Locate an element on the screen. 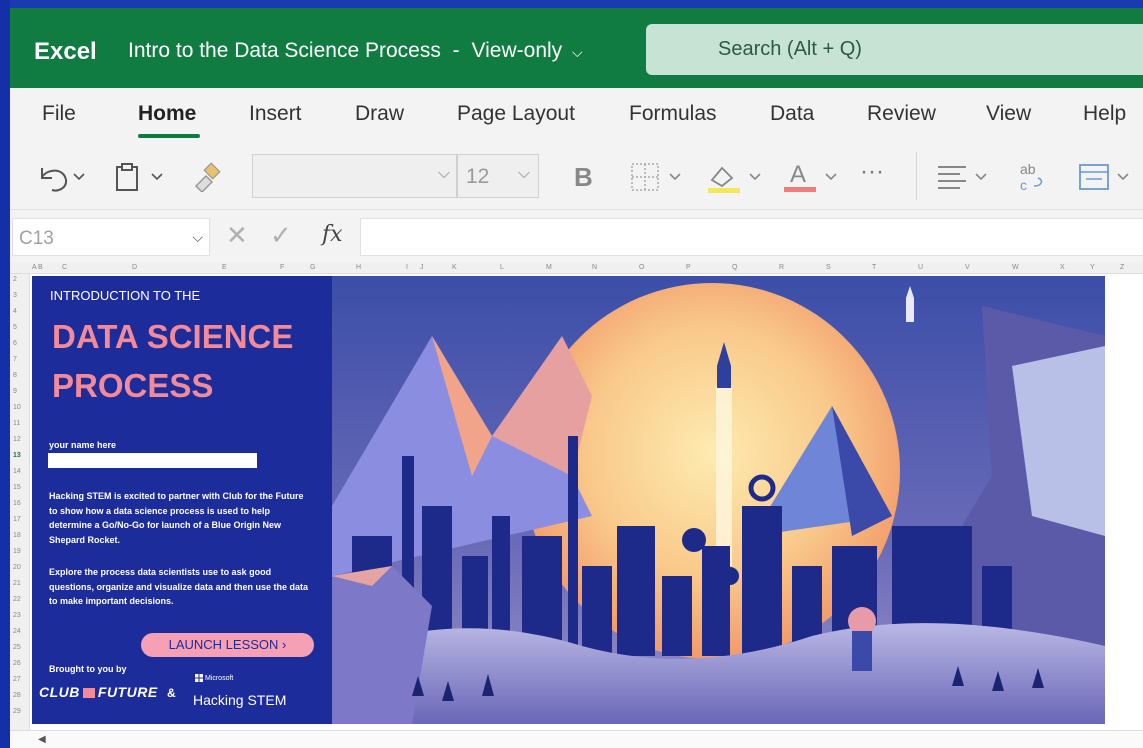  merge-cells-button is located at coordinates (1108, 180).